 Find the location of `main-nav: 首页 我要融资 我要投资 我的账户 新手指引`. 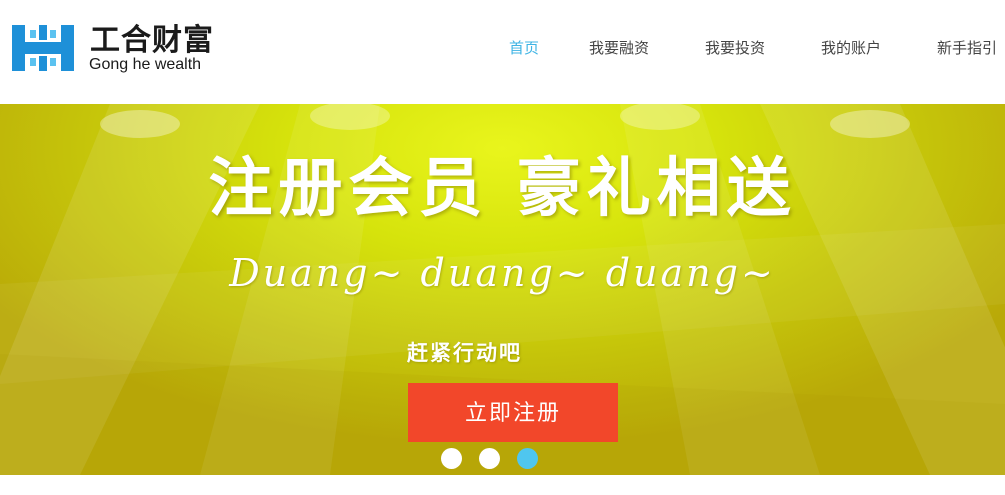

main-nav: 首页 我要融资 我要投资 我的账户 新手指引 is located at coordinates (502, 49).